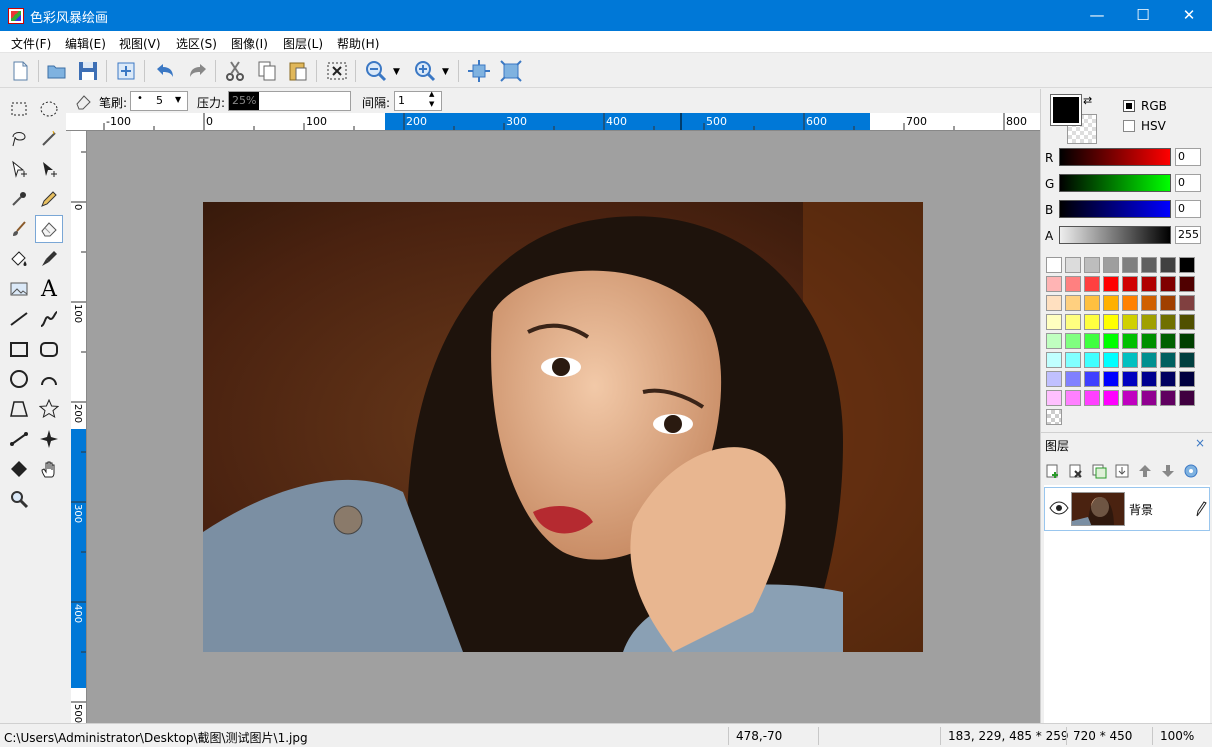 The width and height of the screenshot is (1212, 747). I want to click on star-icon, so click(49, 409).